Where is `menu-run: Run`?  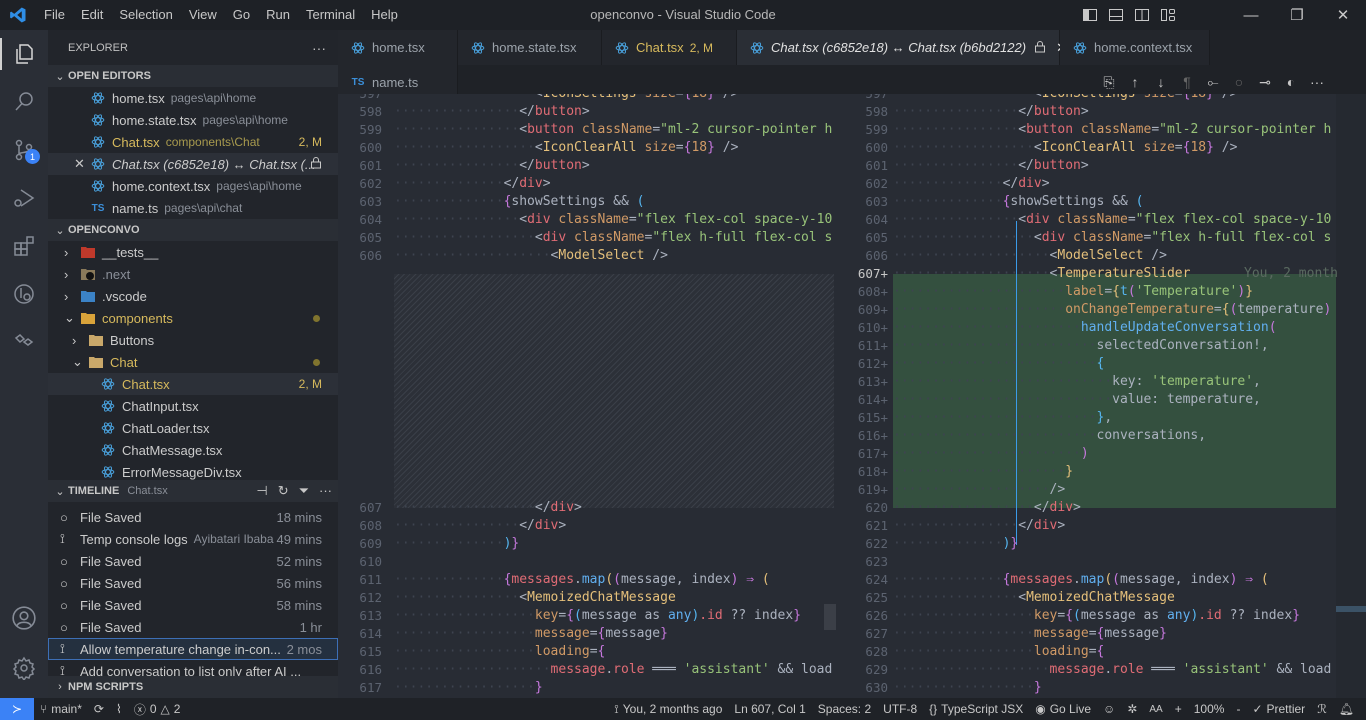 menu-run: Run is located at coordinates (278, 15).